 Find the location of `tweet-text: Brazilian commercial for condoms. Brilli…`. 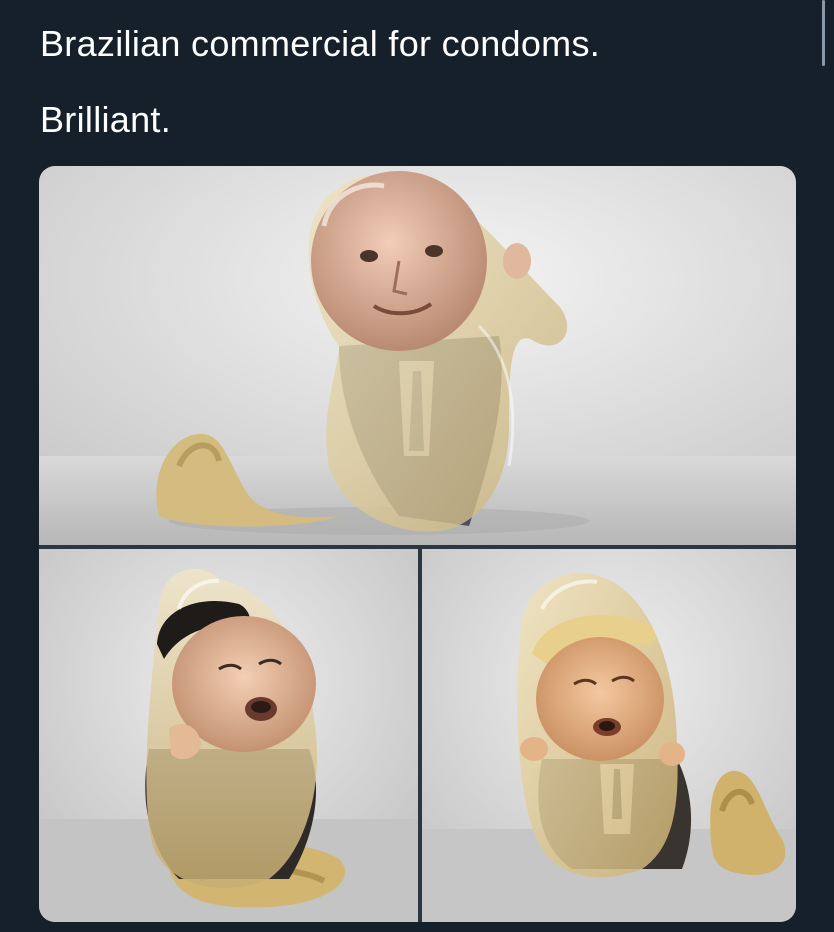

tweet-text: Brazilian commercial for condoms. Brilli… is located at coordinates (420, 98).